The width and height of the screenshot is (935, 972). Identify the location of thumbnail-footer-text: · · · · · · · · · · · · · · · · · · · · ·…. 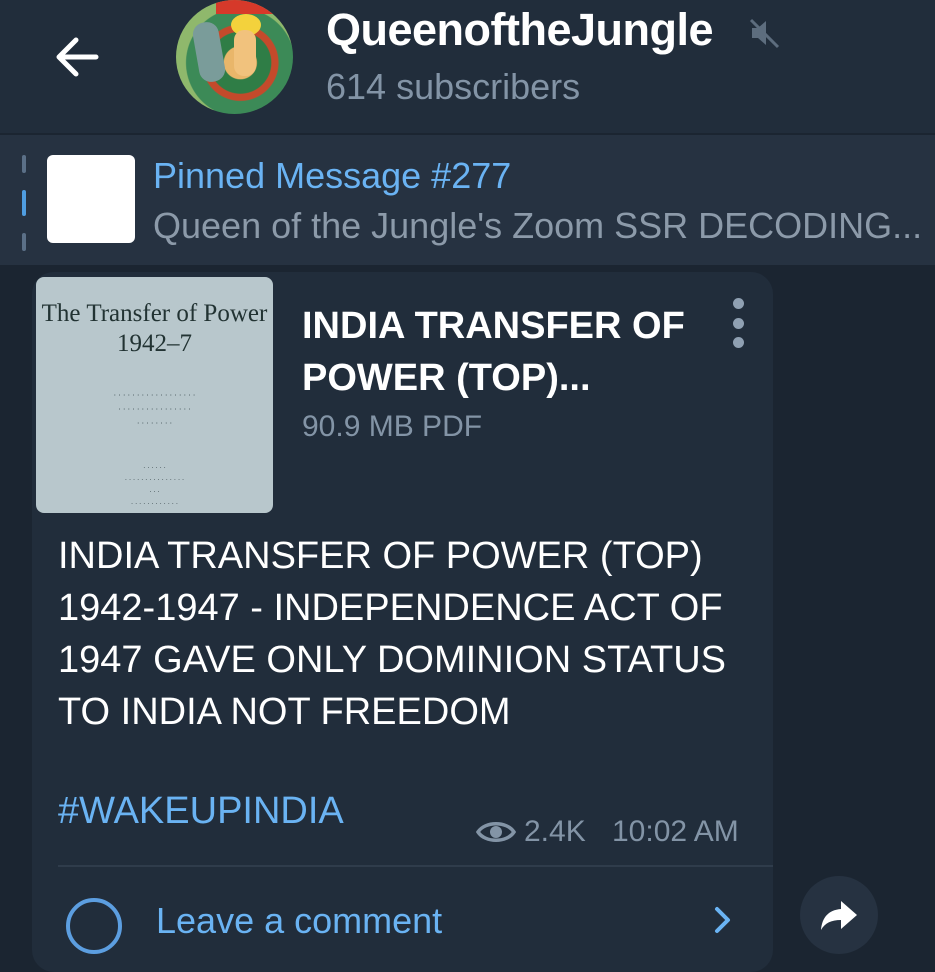
(154, 486).